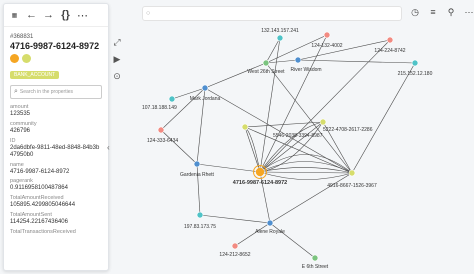 The image size is (474, 274). What do you see at coordinates (346, 125) in the screenshot?
I see `graph-node: 5222-4708-2617-2286` at bounding box center [346, 125].